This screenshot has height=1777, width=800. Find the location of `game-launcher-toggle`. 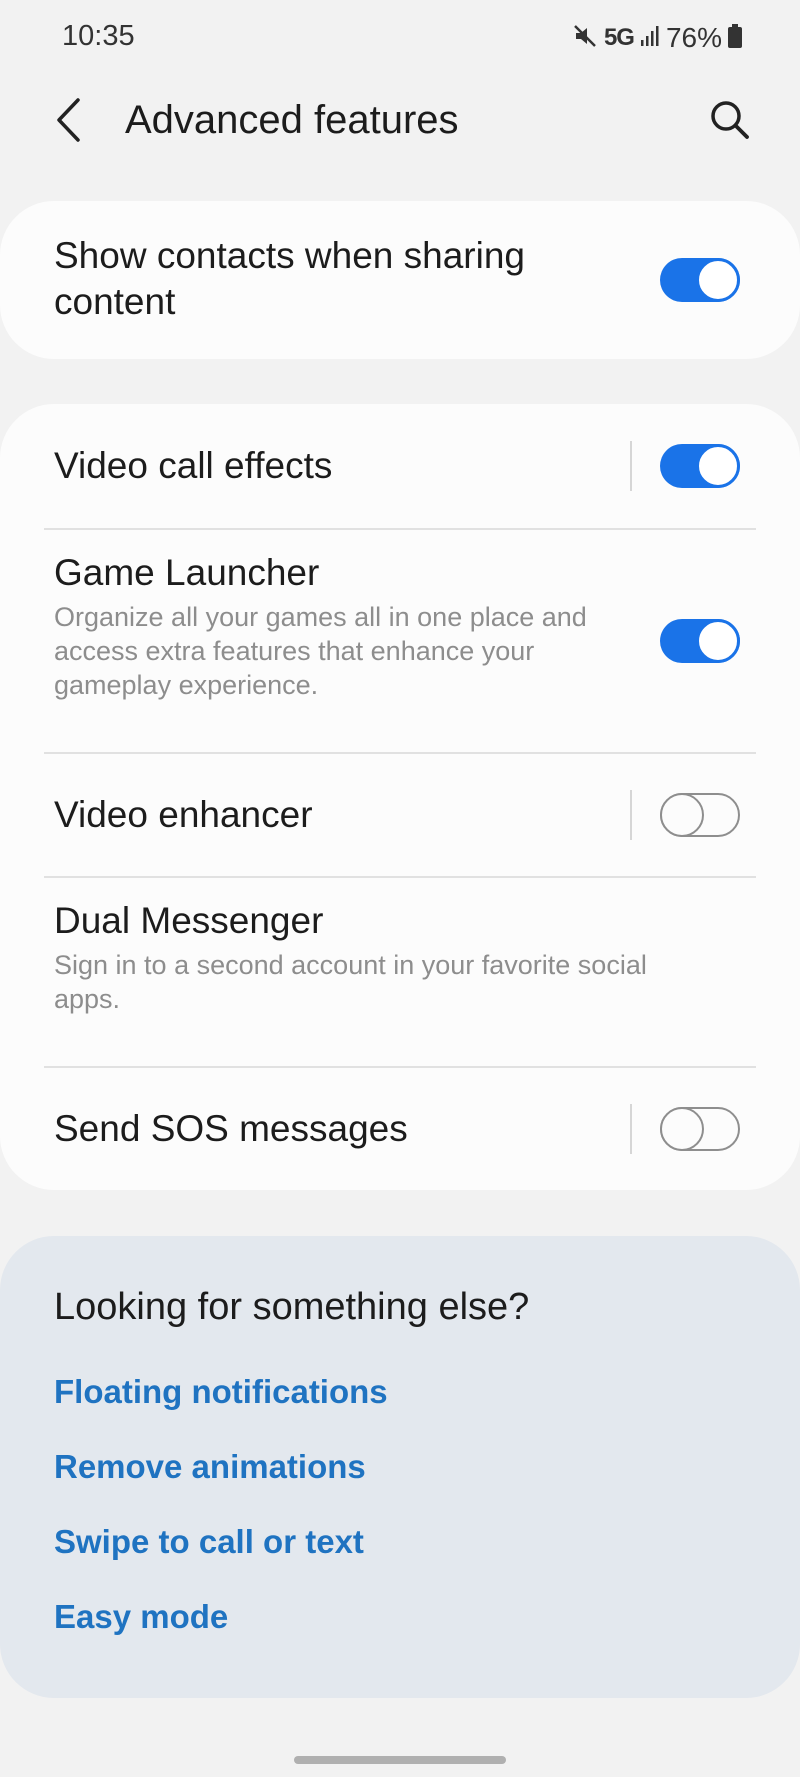

game-launcher-toggle is located at coordinates (700, 641).